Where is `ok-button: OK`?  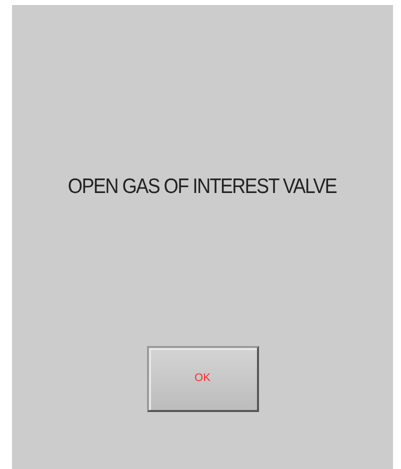 ok-button: OK is located at coordinates (202, 379).